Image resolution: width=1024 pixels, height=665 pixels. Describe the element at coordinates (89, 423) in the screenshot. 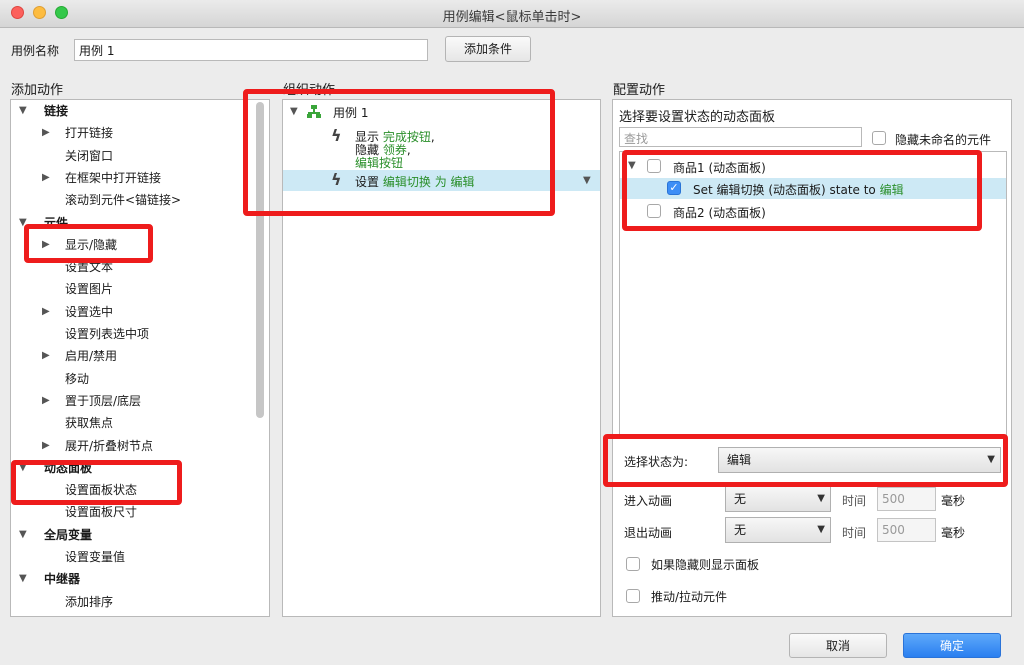

I see `tree-item: 获取焦点` at that location.